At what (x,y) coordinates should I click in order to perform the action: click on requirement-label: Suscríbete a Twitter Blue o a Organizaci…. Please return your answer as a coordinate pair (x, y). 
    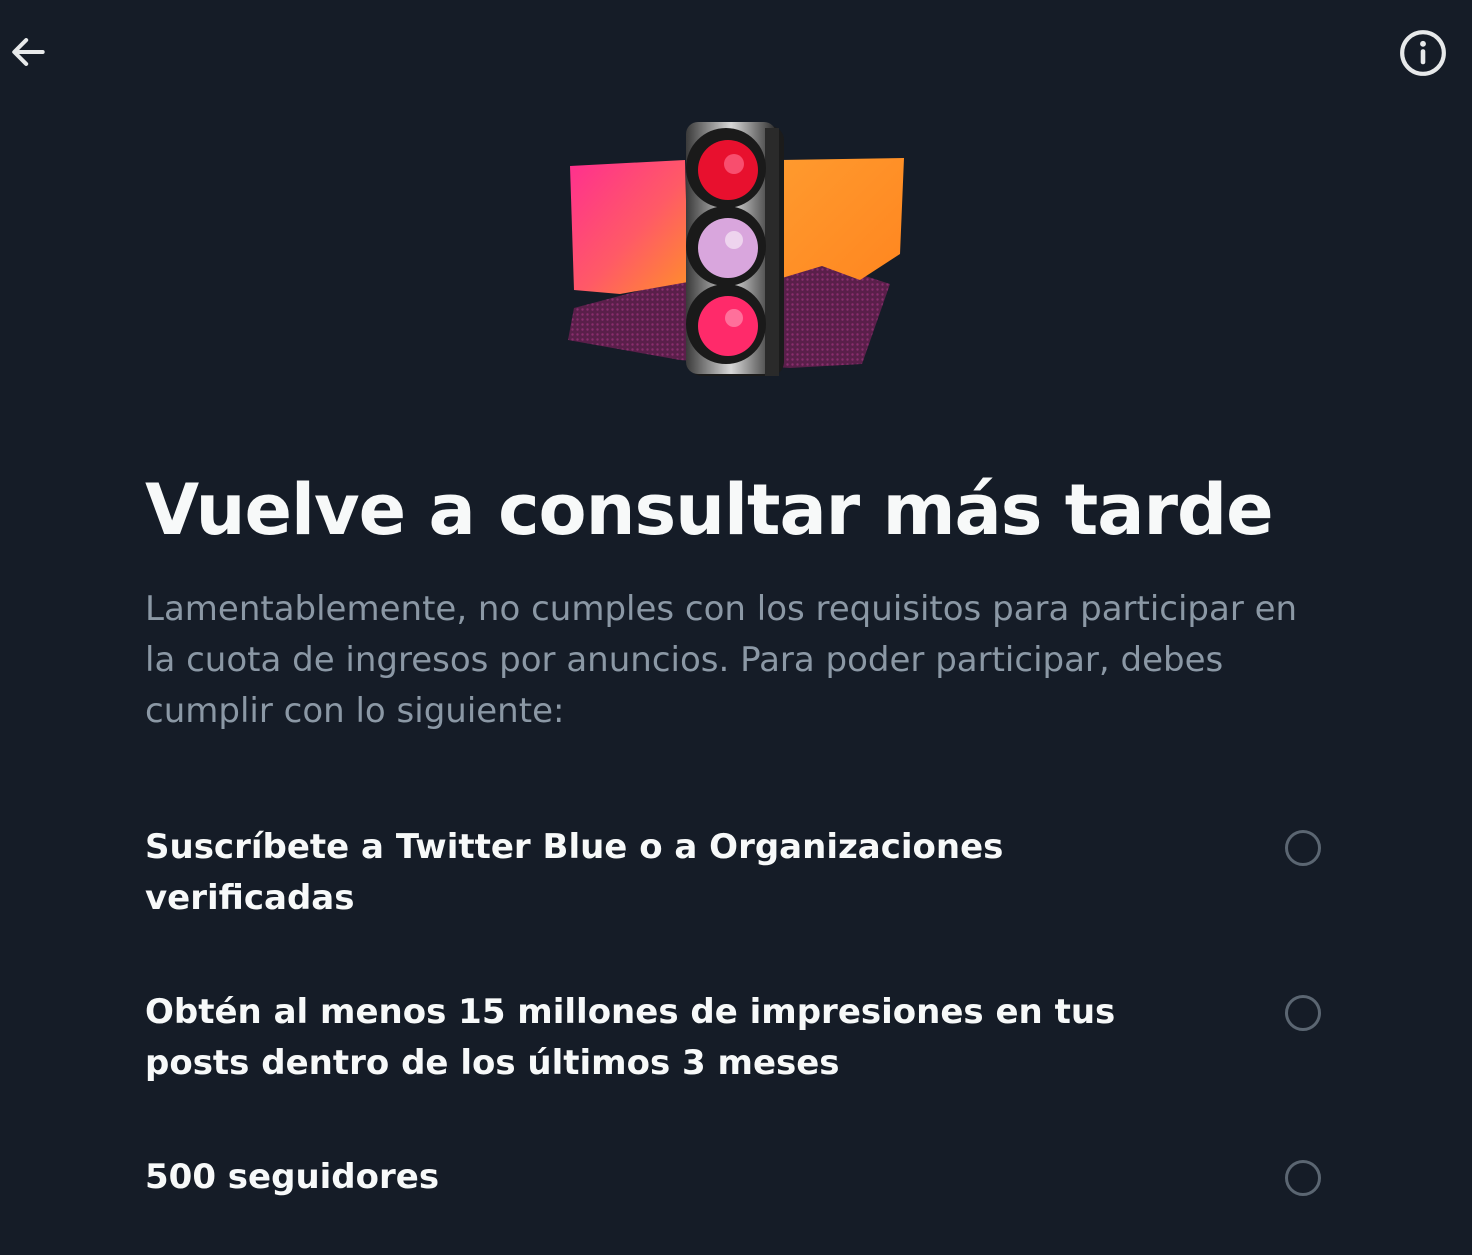
    Looking at the image, I should click on (574, 872).